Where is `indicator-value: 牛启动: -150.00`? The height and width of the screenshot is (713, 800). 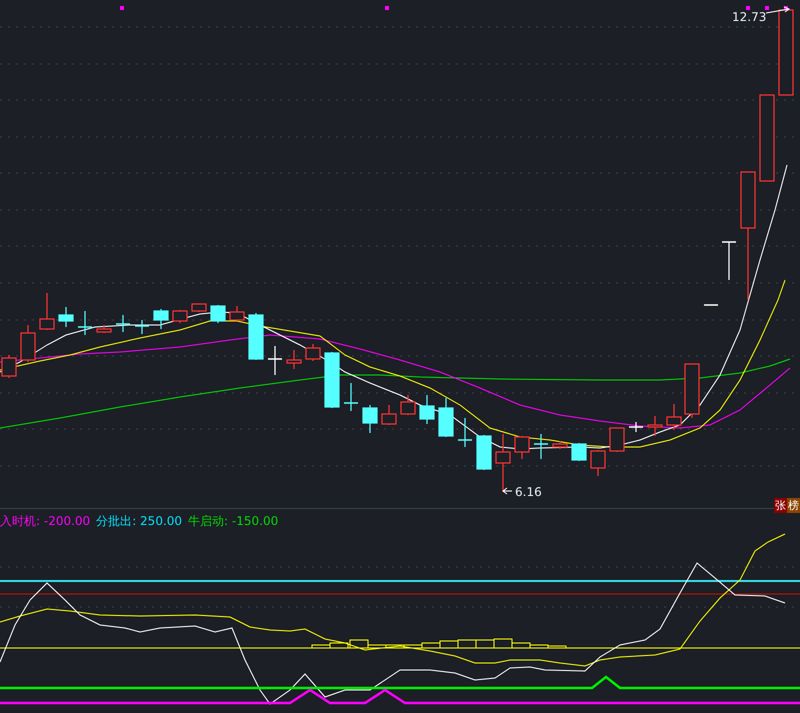
indicator-value: 牛启动: -150.00 is located at coordinates (233, 521).